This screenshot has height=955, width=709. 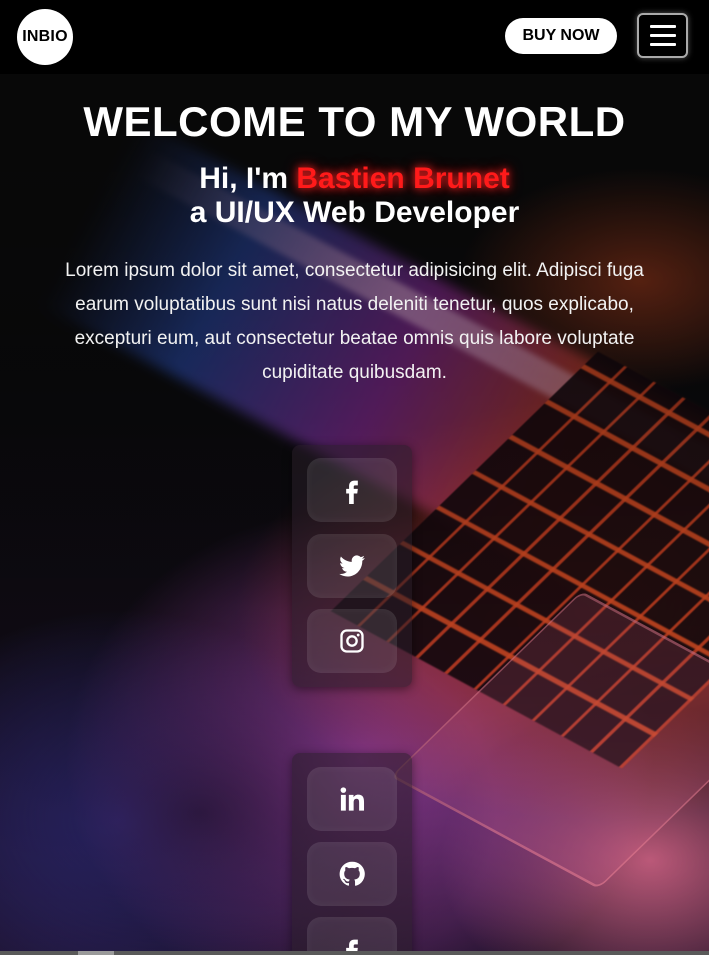 I want to click on developer-name: Bastien Brunet, so click(x=403, y=178).